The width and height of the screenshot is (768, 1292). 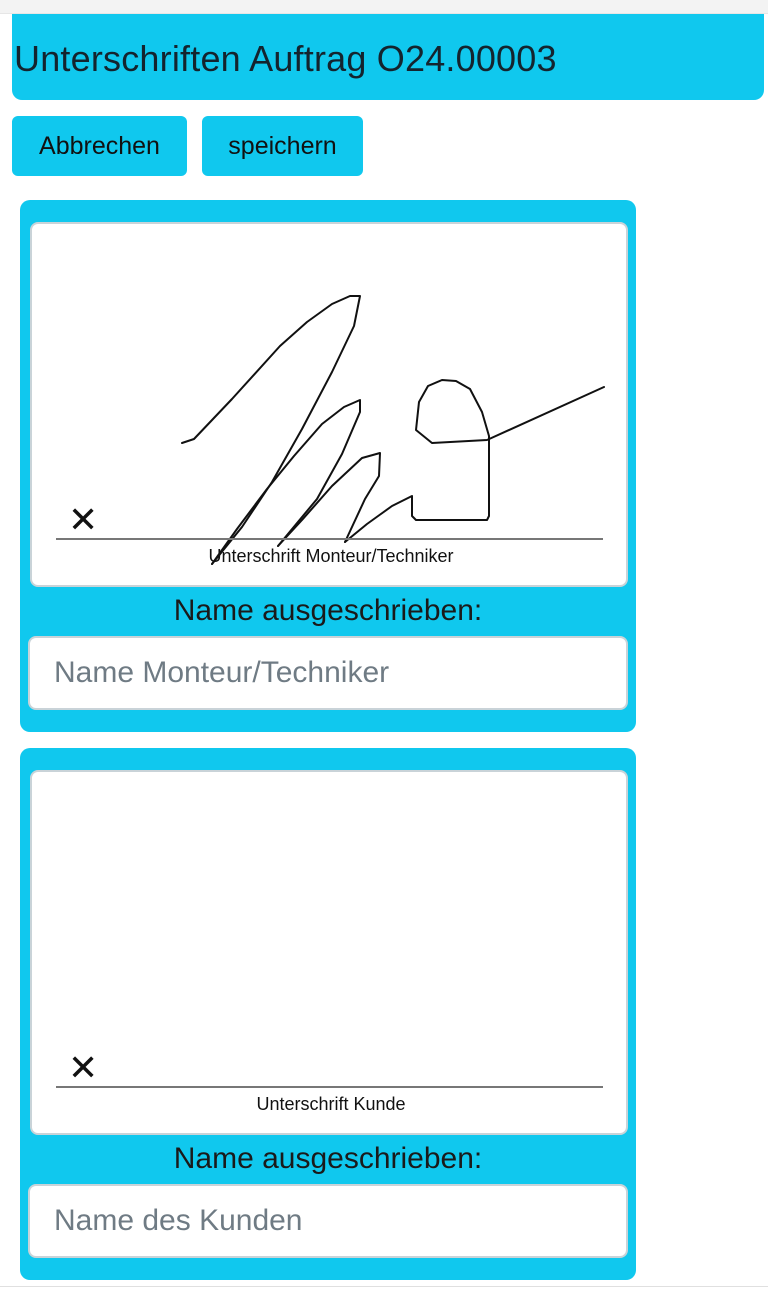 I want to click on save-button: speichern, so click(x=282, y=146).